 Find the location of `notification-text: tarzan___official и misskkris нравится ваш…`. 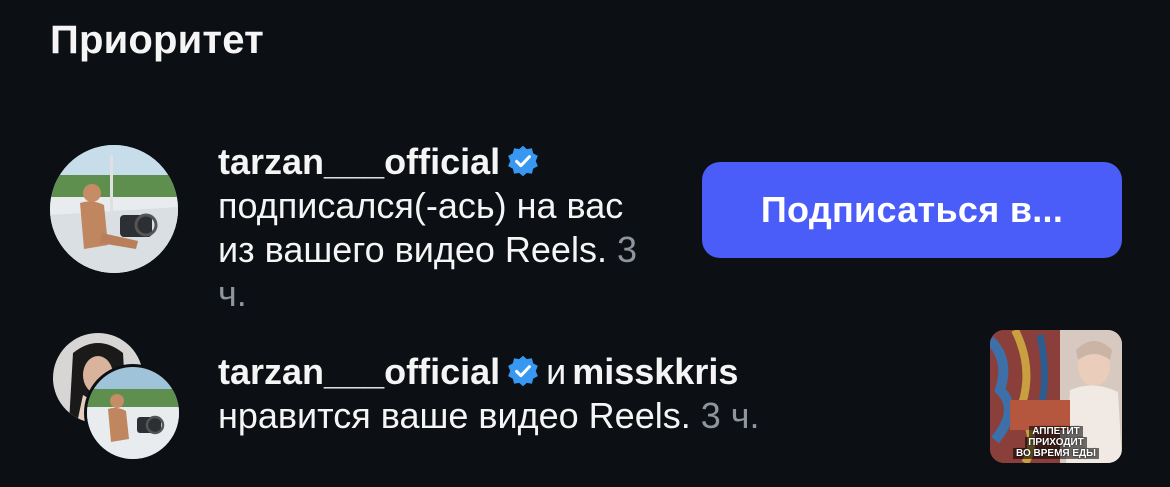

notification-text: tarzan___official и misskkris нравится ваш… is located at coordinates (578, 394).